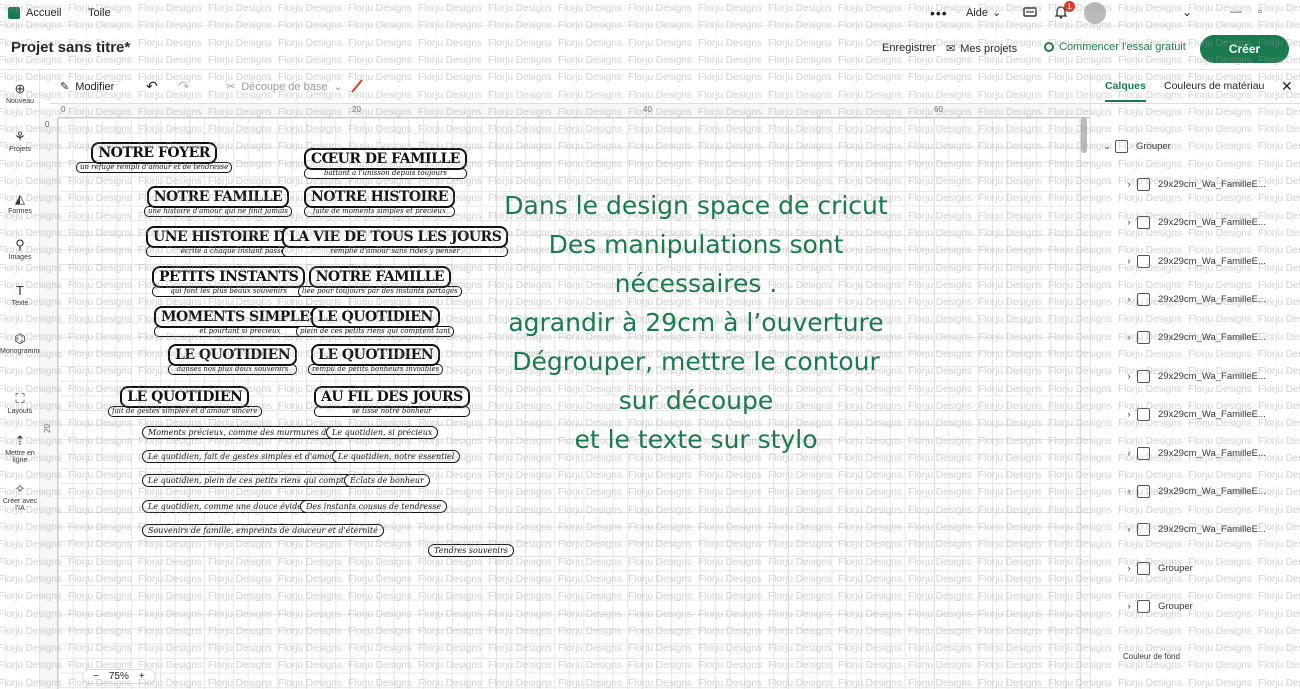 This screenshot has width=1300, height=689. I want to click on rail-item-4: T Texte, so click(20, 295).